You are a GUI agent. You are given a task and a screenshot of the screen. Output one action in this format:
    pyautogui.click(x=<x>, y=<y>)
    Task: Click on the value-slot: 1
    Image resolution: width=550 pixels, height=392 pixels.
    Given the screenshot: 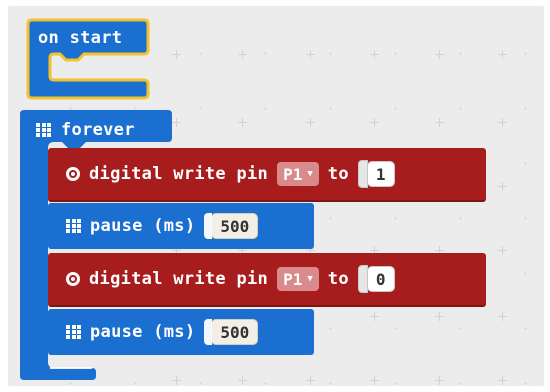 What is the action you would take?
    pyautogui.click(x=376, y=174)
    